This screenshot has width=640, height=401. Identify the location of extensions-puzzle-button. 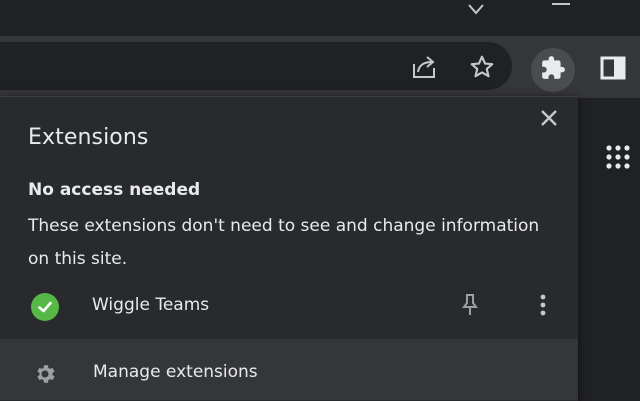
(553, 70).